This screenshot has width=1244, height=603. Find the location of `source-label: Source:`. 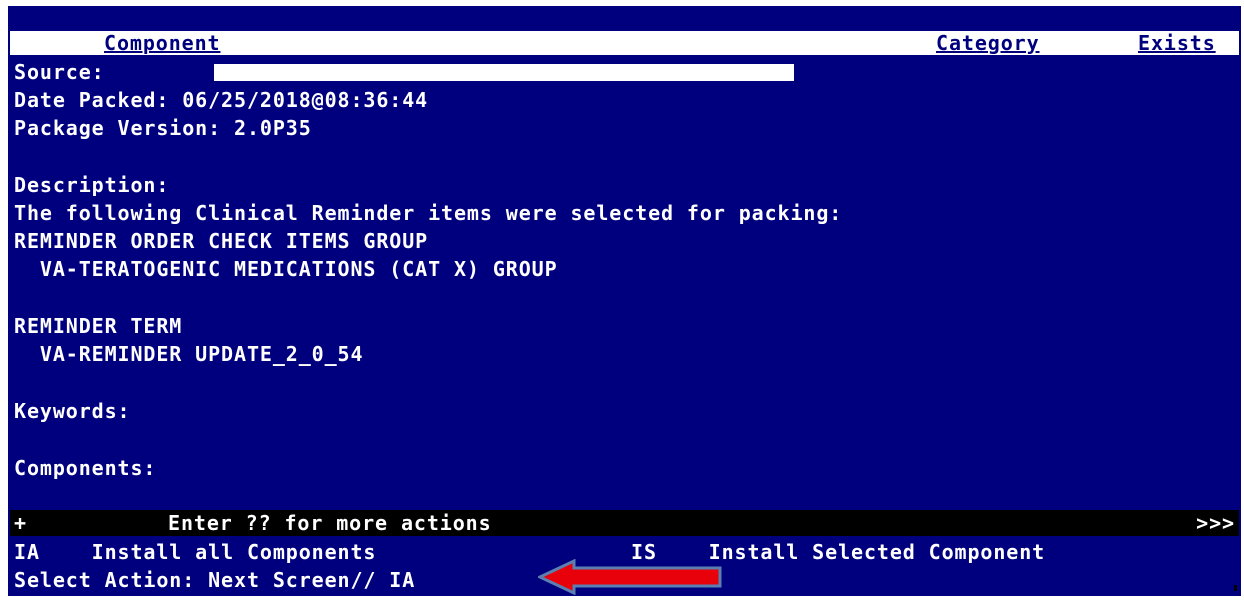

source-label: Source: is located at coordinates (59, 72).